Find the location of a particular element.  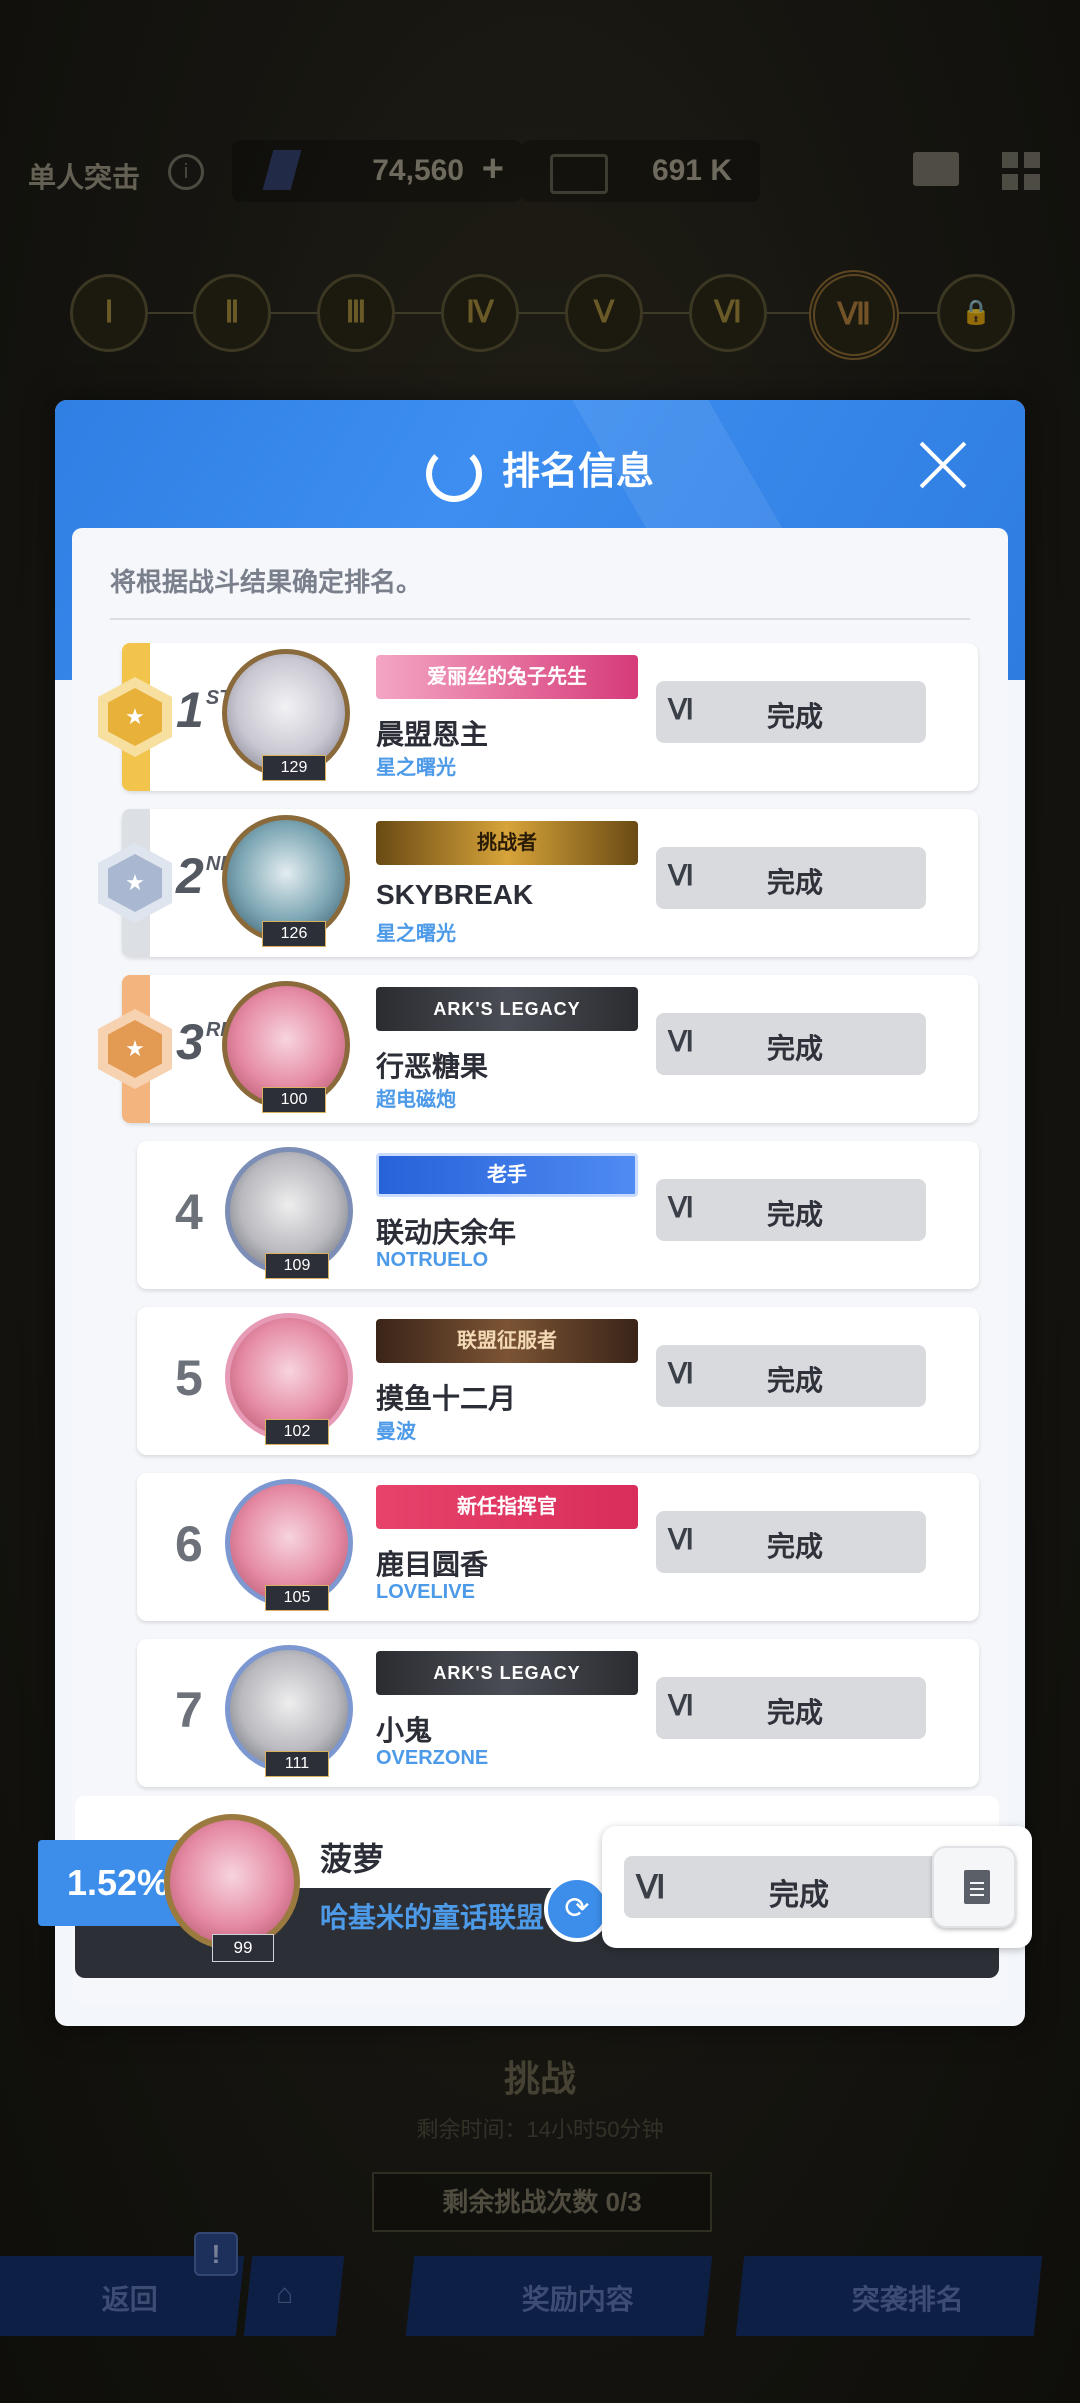

close-button is located at coordinates (942, 465).